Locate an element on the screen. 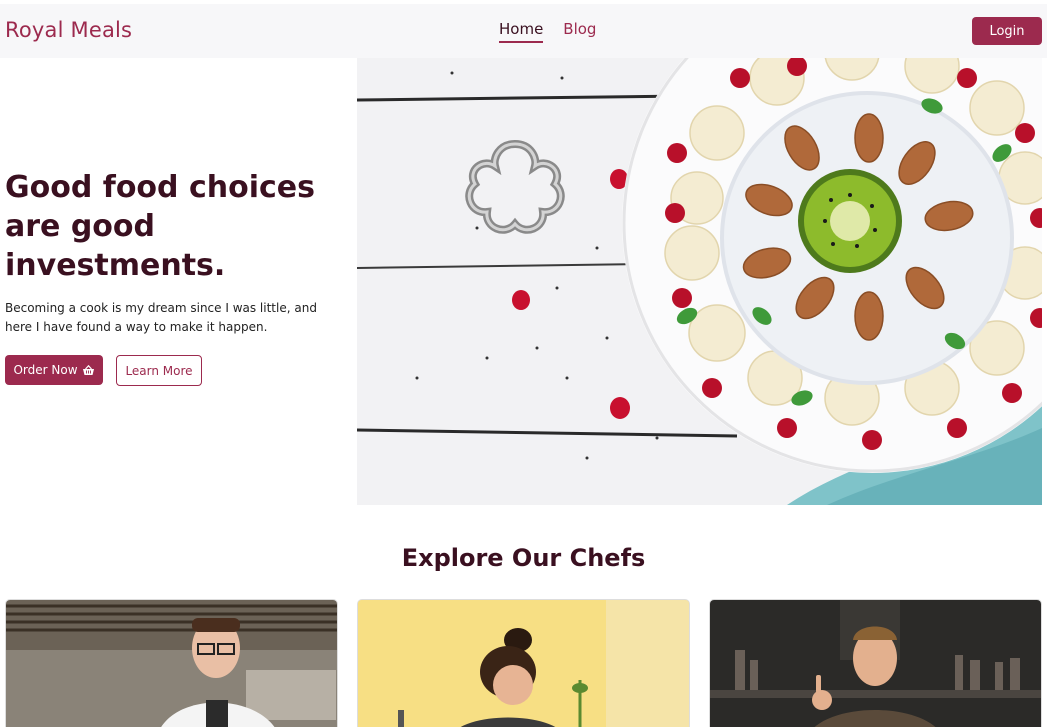 Image resolution: width=1047 pixels, height=727 pixels. chef-glasses-kitchen-photo is located at coordinates (171, 663).